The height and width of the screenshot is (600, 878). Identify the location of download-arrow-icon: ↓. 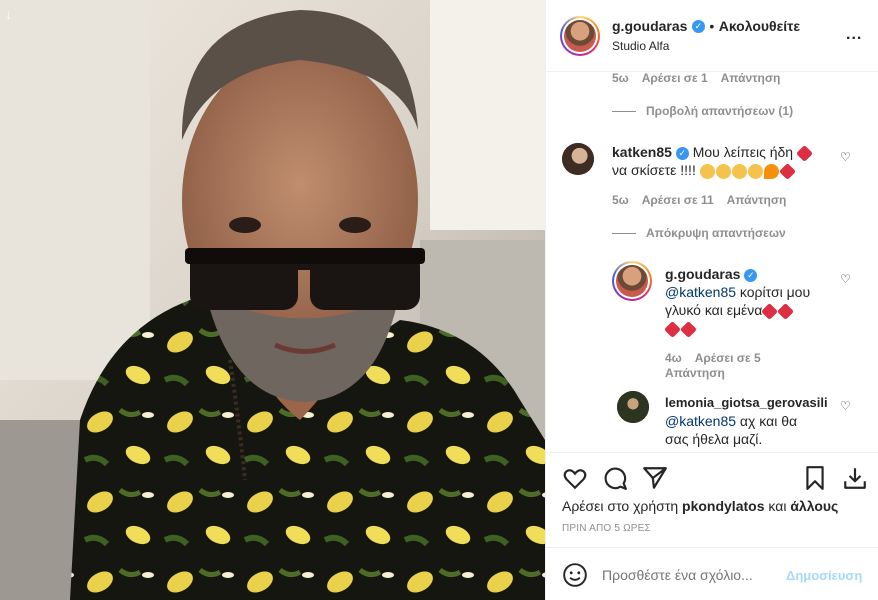
(8, 14).